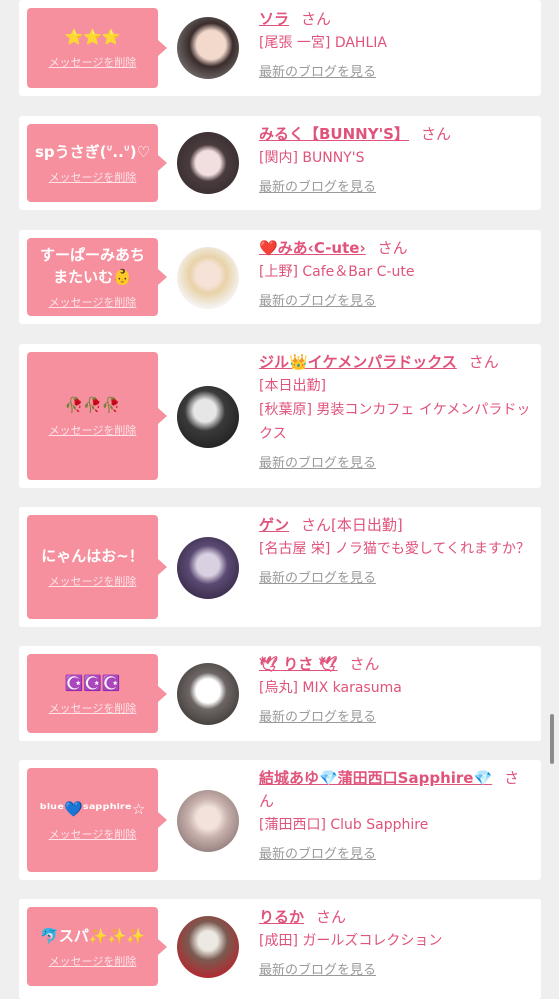 The image size is (559, 999). Describe the element at coordinates (92, 37) in the screenshot. I see `message-text: ⭐⭐⭐` at that location.